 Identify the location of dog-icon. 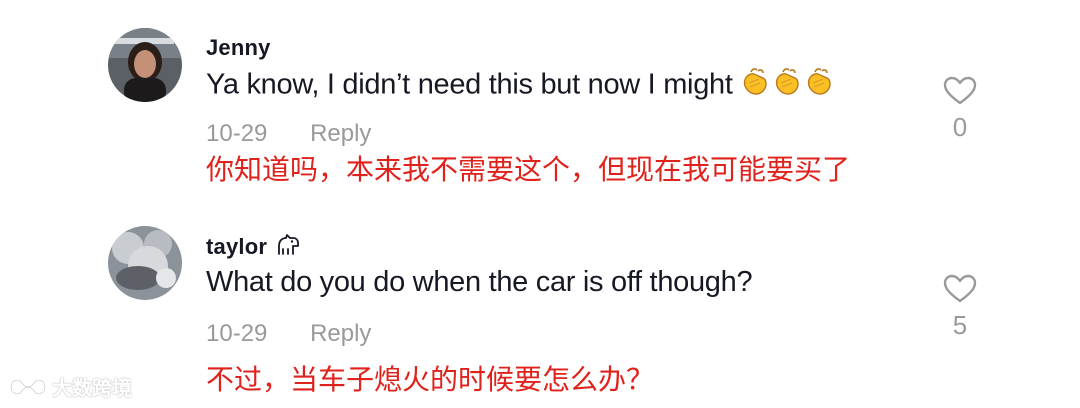
(288, 248).